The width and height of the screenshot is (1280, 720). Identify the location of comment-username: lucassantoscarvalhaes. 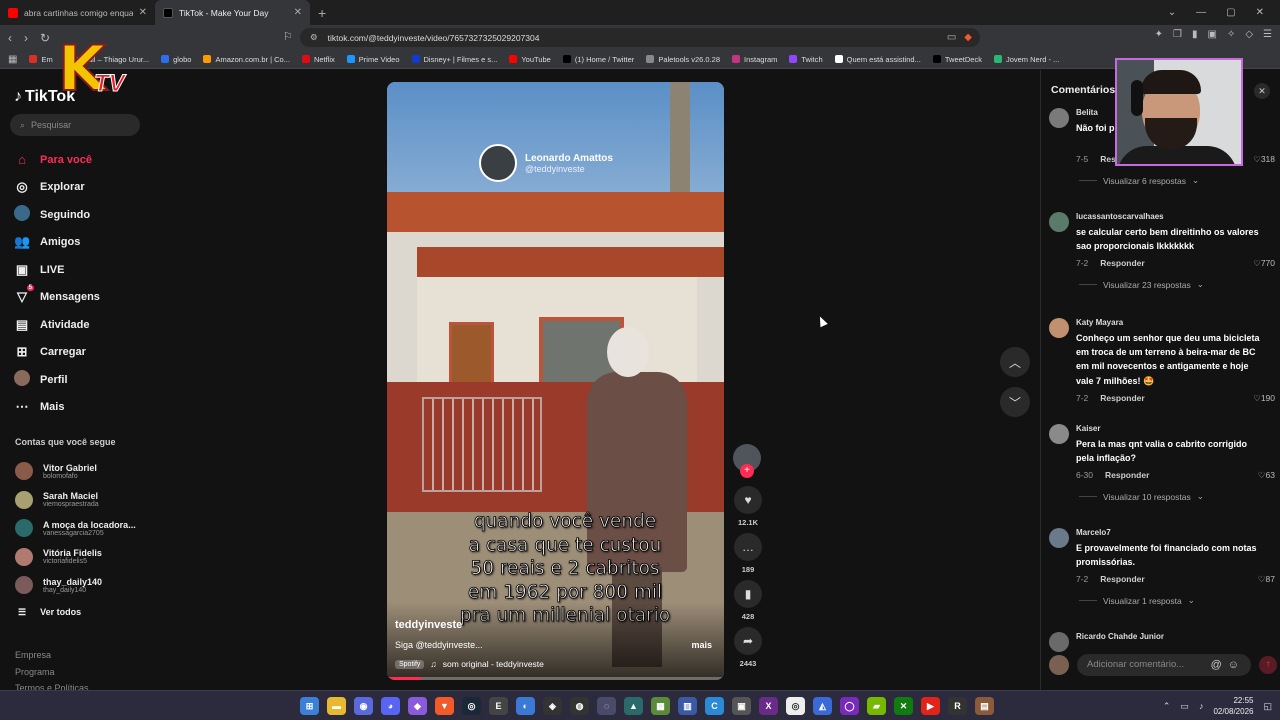
(1120, 216).